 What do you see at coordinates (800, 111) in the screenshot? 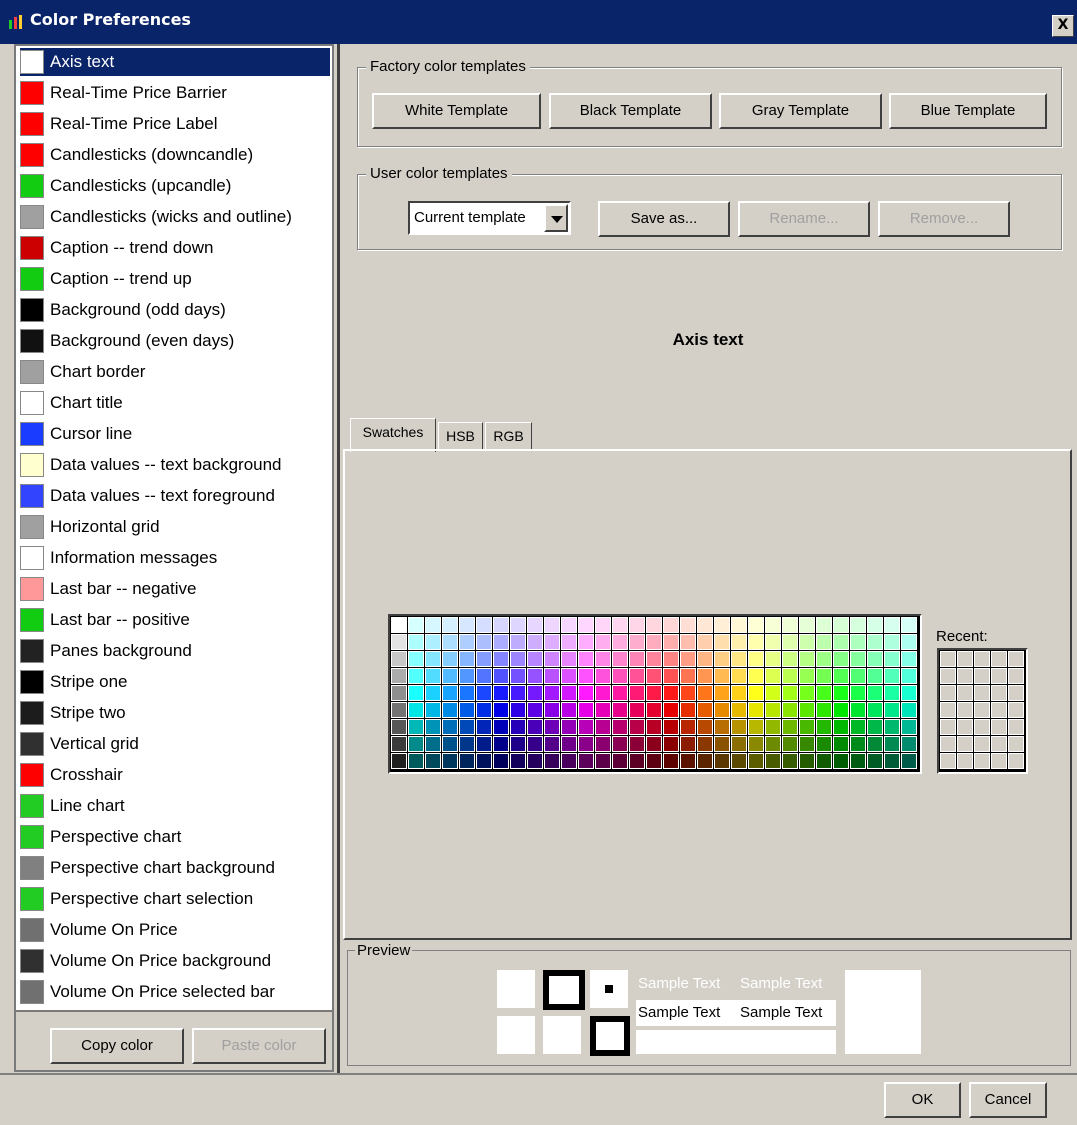
I see `gray-template-button: Gray Template` at bounding box center [800, 111].